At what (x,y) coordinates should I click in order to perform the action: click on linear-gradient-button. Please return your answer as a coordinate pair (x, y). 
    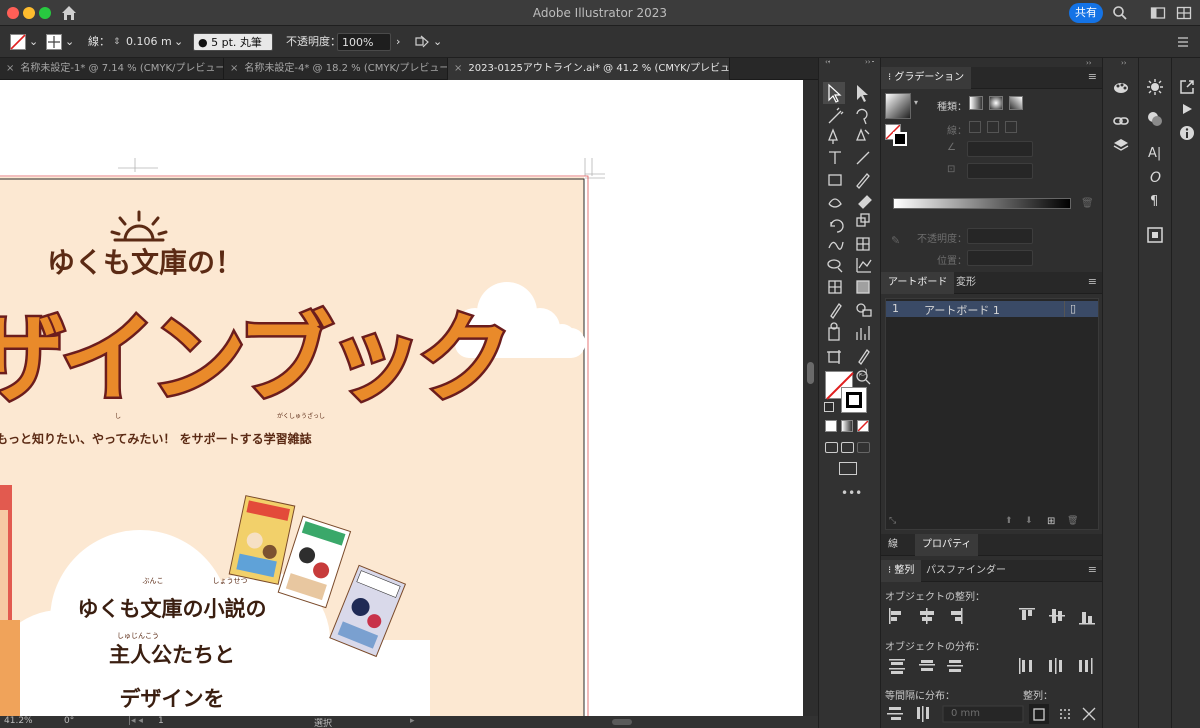
    Looking at the image, I should click on (976, 103).